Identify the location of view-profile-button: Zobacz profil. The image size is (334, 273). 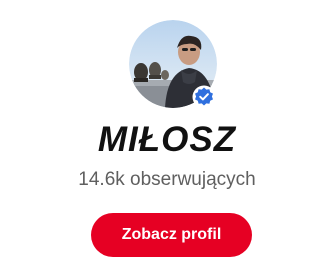
(171, 235).